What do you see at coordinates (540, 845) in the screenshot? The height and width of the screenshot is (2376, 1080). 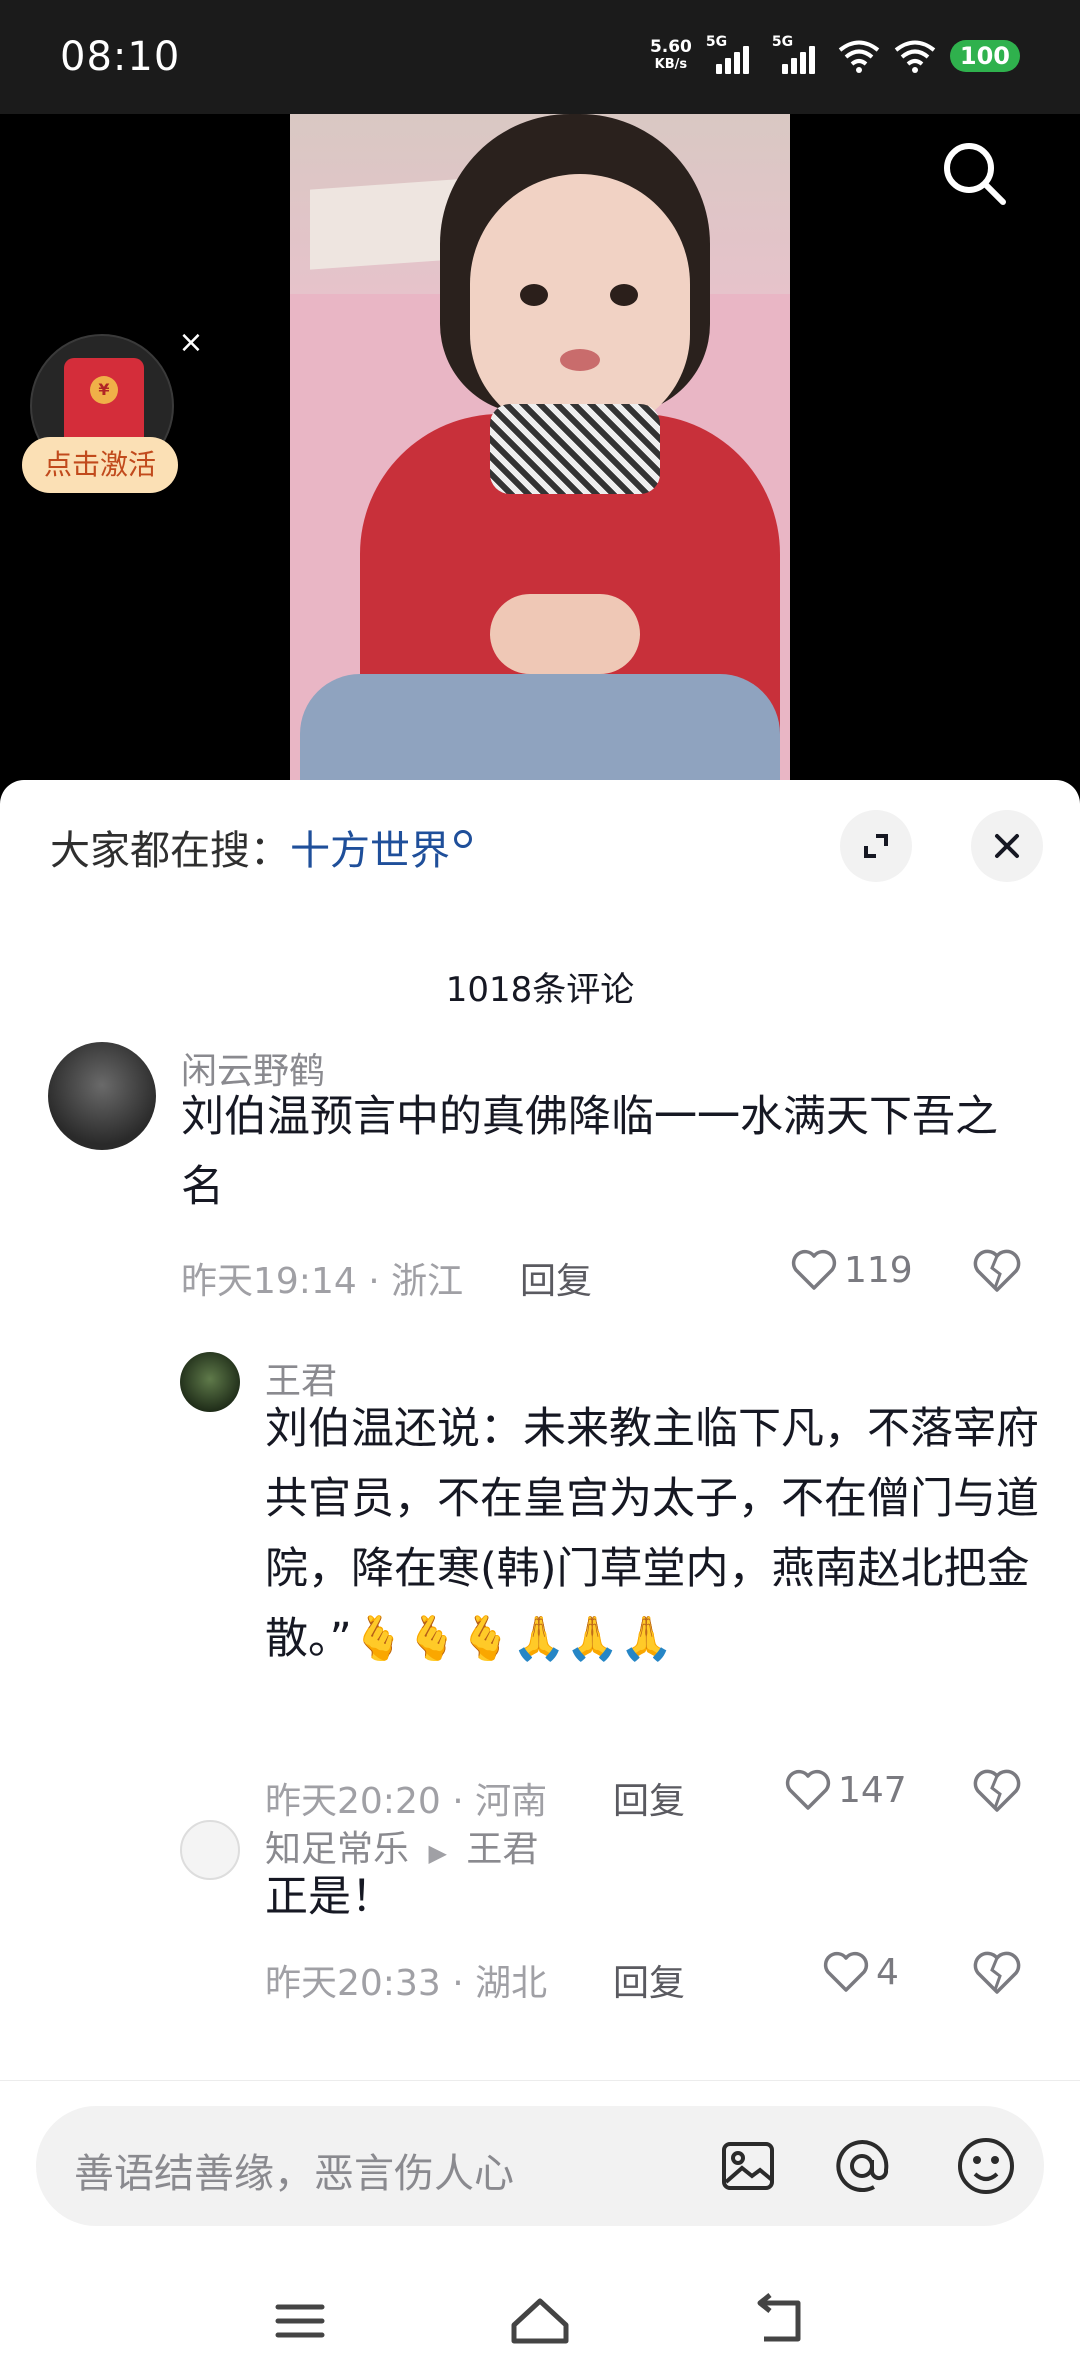 I see `panel-header: 大家都在搜：十方世界` at bounding box center [540, 845].